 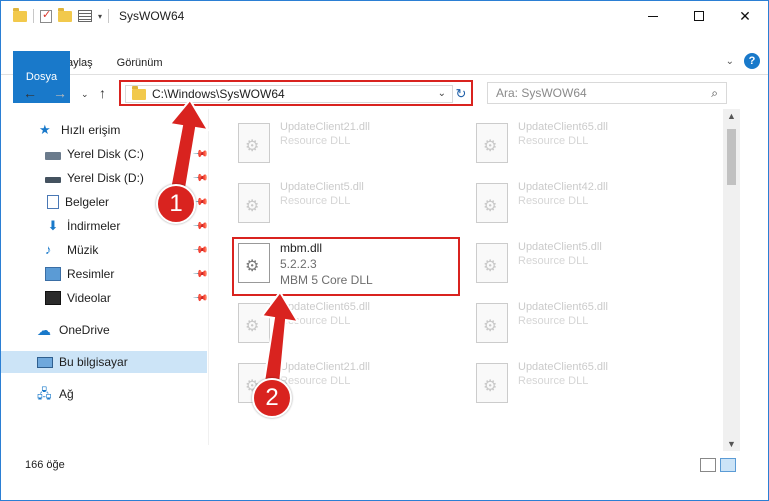 What do you see at coordinates (53, 155) in the screenshot?
I see `drive-icon` at bounding box center [53, 155].